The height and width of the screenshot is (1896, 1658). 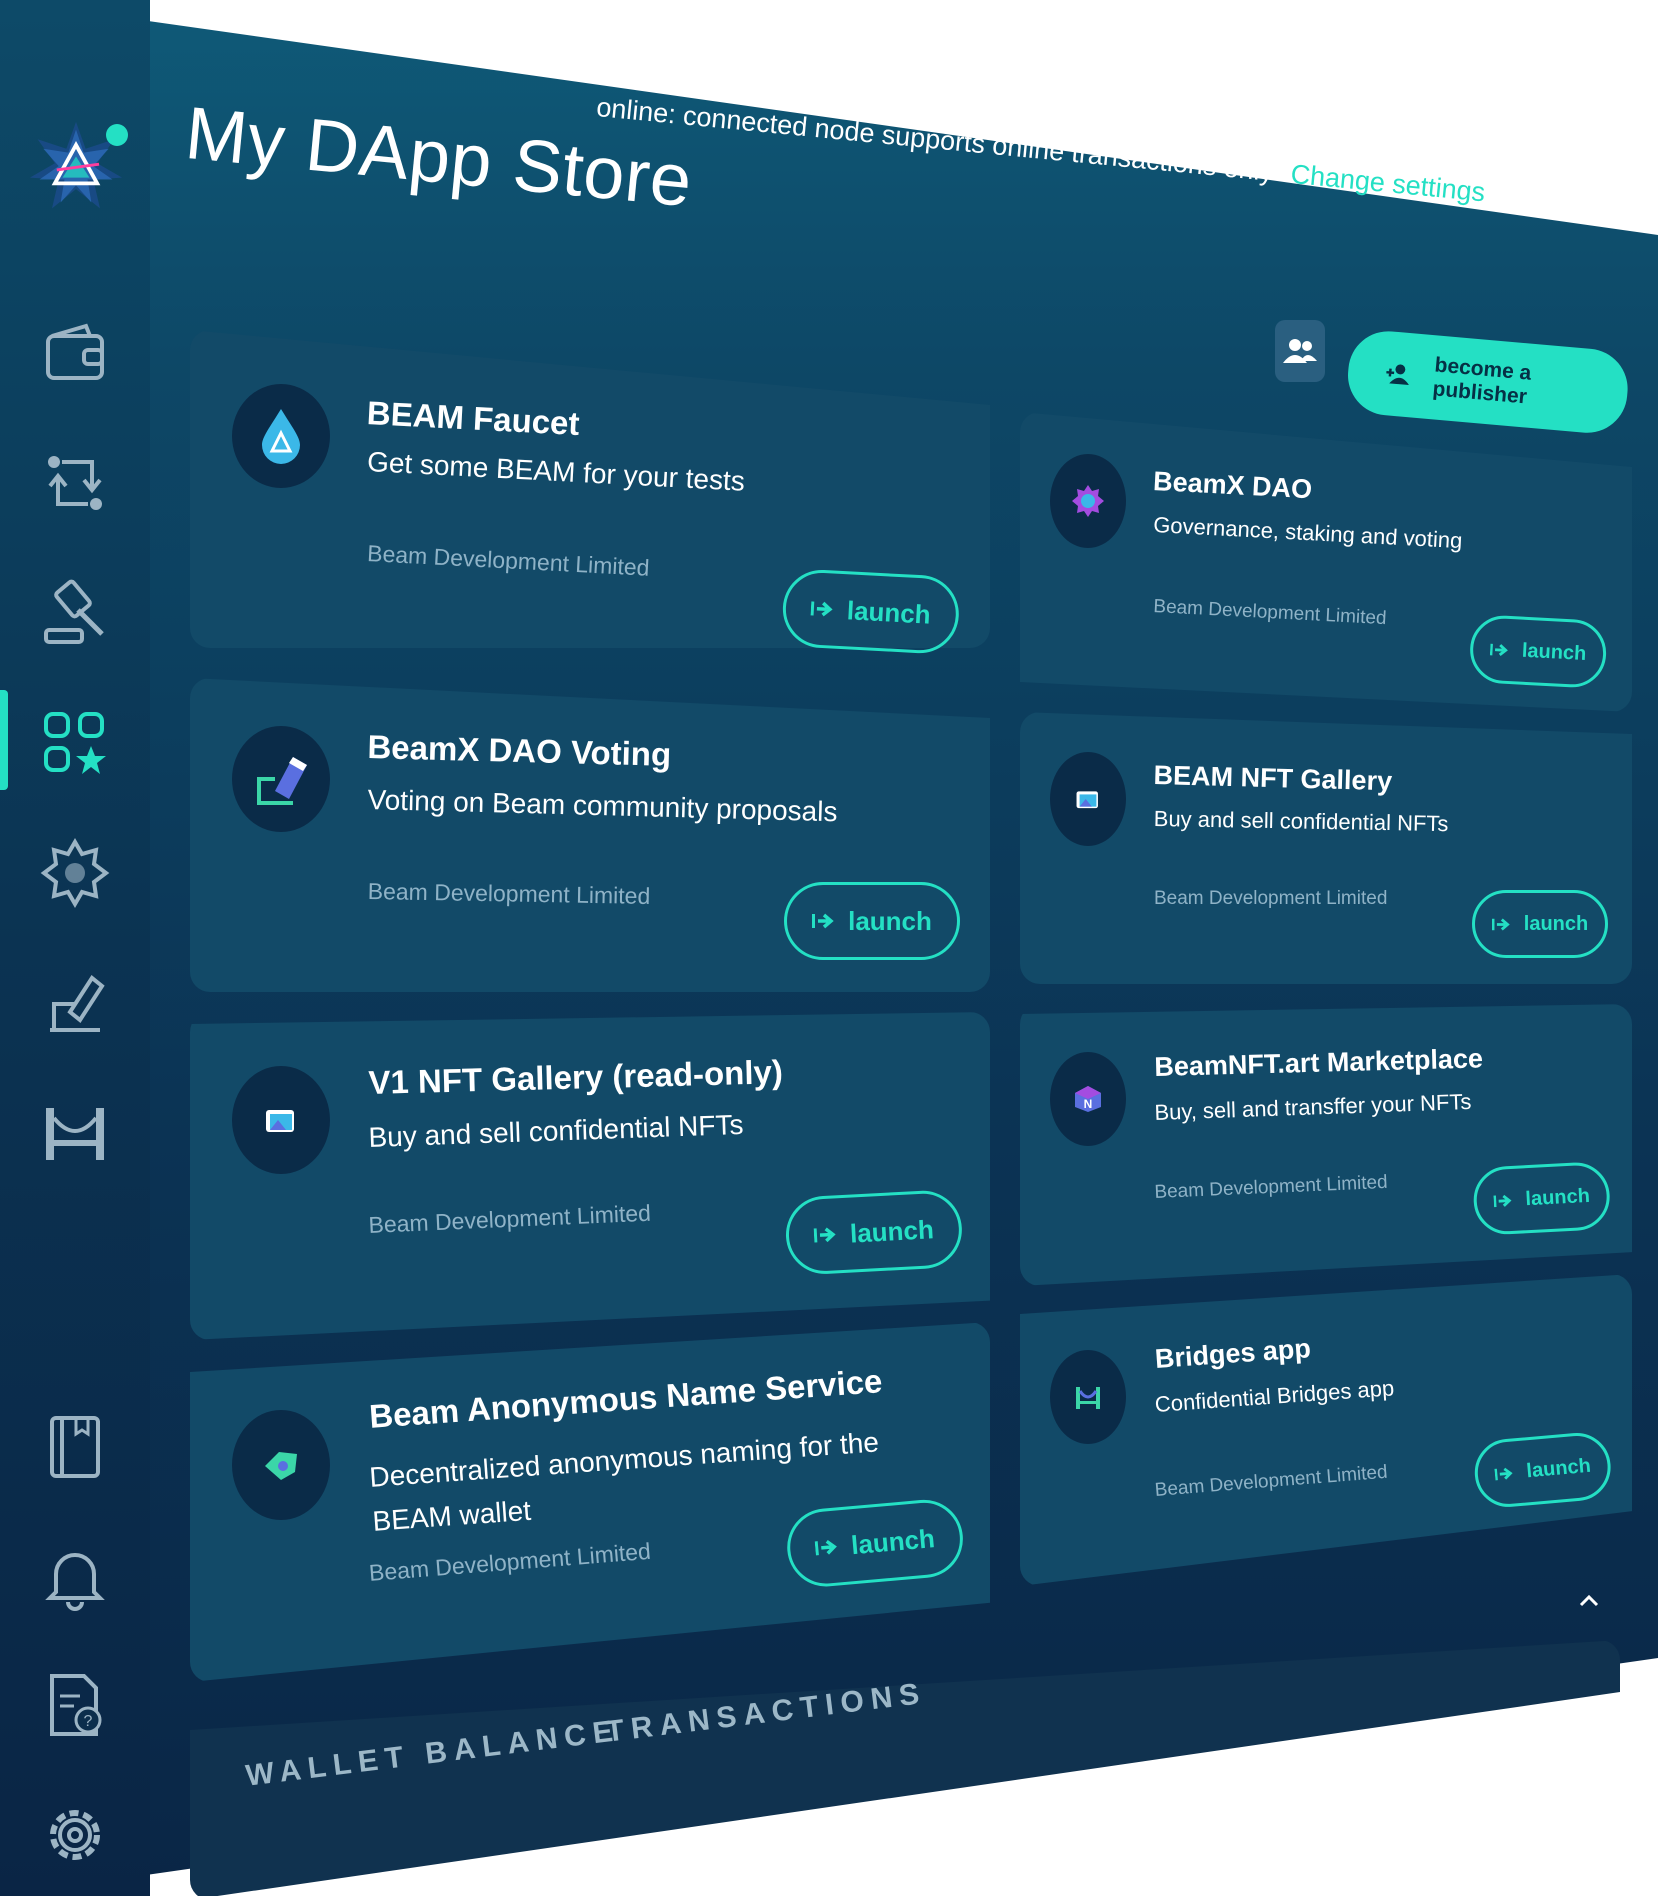 What do you see at coordinates (75, 873) in the screenshot?
I see `dao-icon` at bounding box center [75, 873].